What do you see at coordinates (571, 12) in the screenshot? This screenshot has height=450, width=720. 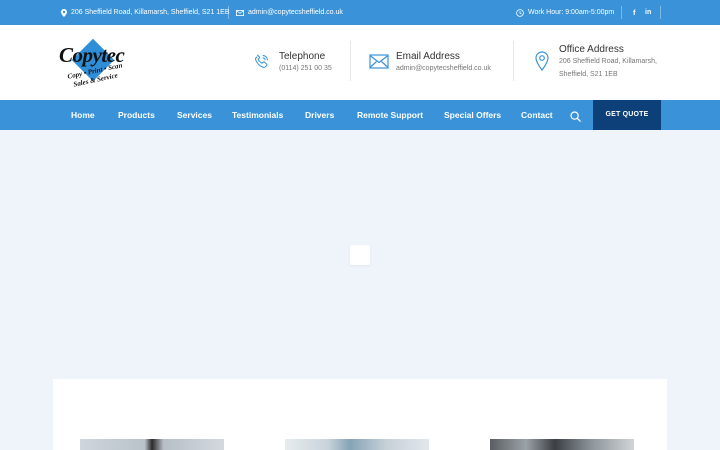 I see `topbar-hours-text: Work Hour: 9:00am-5:00pm` at bounding box center [571, 12].